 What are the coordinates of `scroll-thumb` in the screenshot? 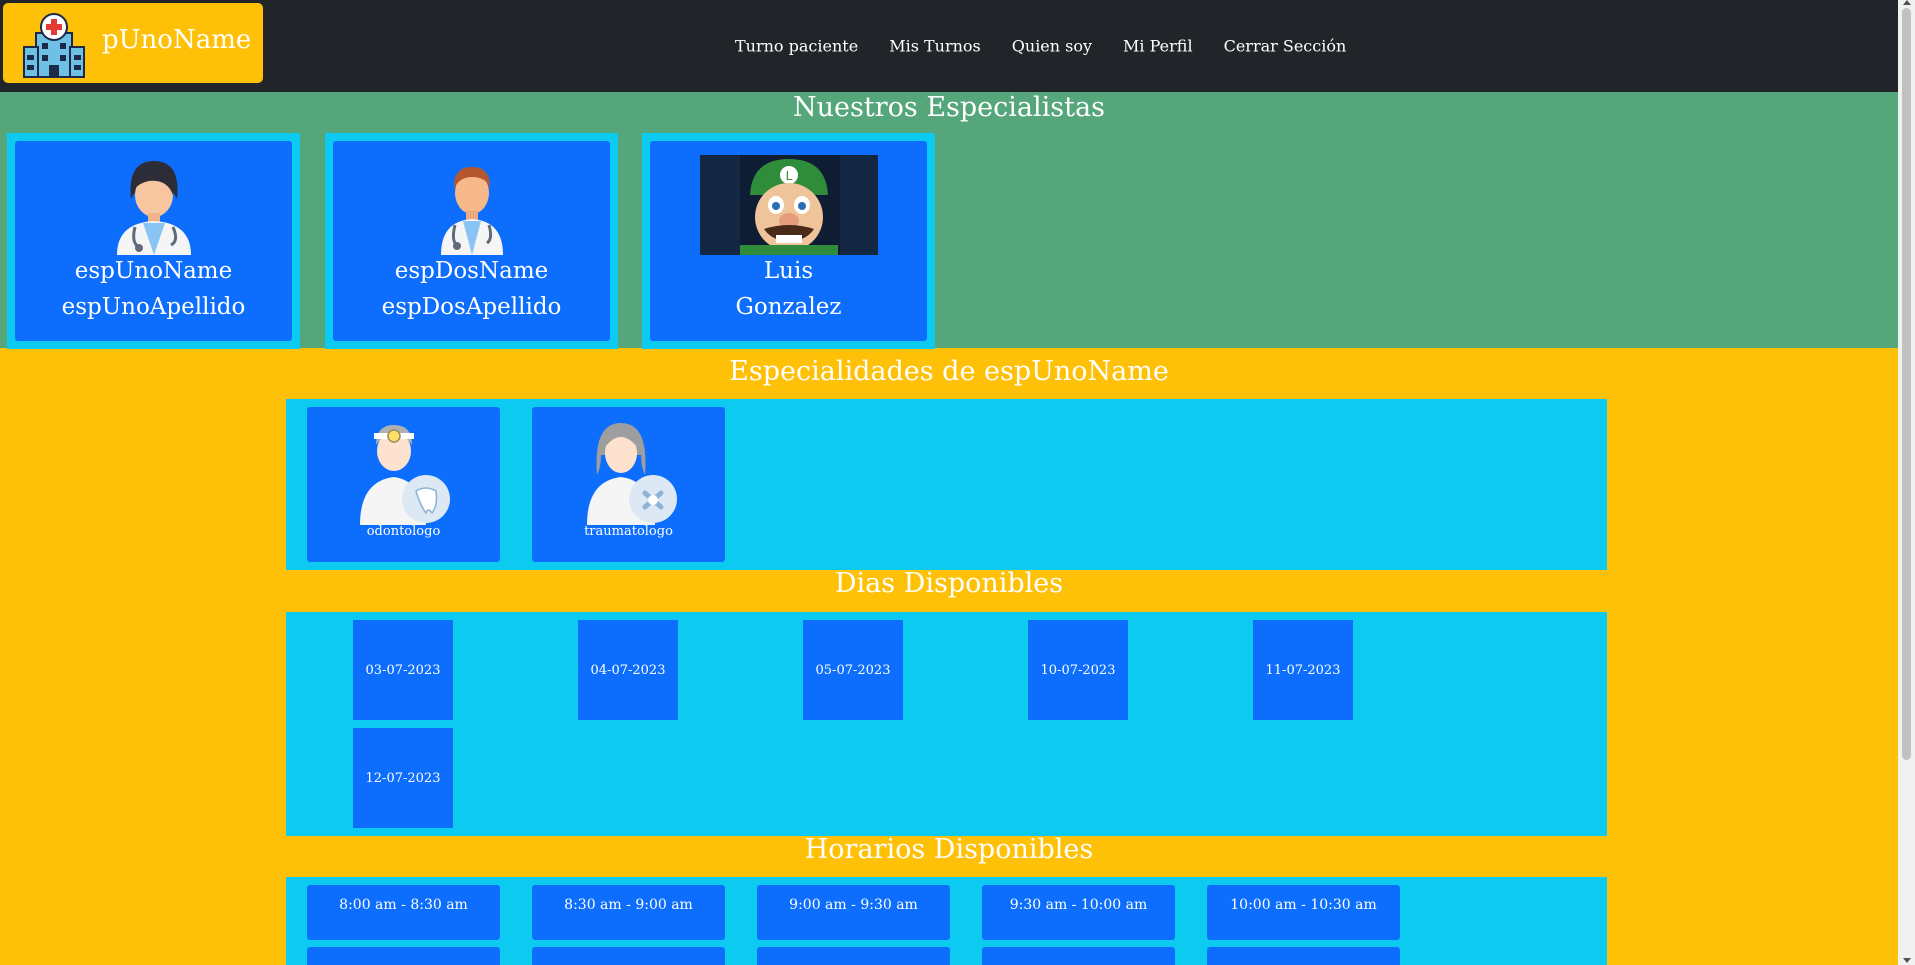 It's located at (1906, 384).